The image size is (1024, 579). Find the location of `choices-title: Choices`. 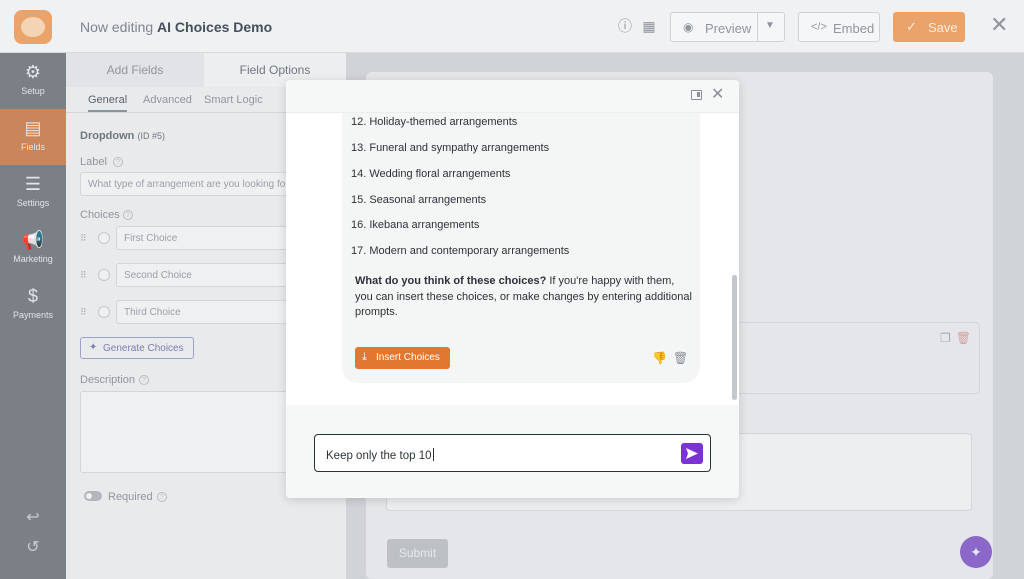

choices-title: Choices is located at coordinates (100, 215).